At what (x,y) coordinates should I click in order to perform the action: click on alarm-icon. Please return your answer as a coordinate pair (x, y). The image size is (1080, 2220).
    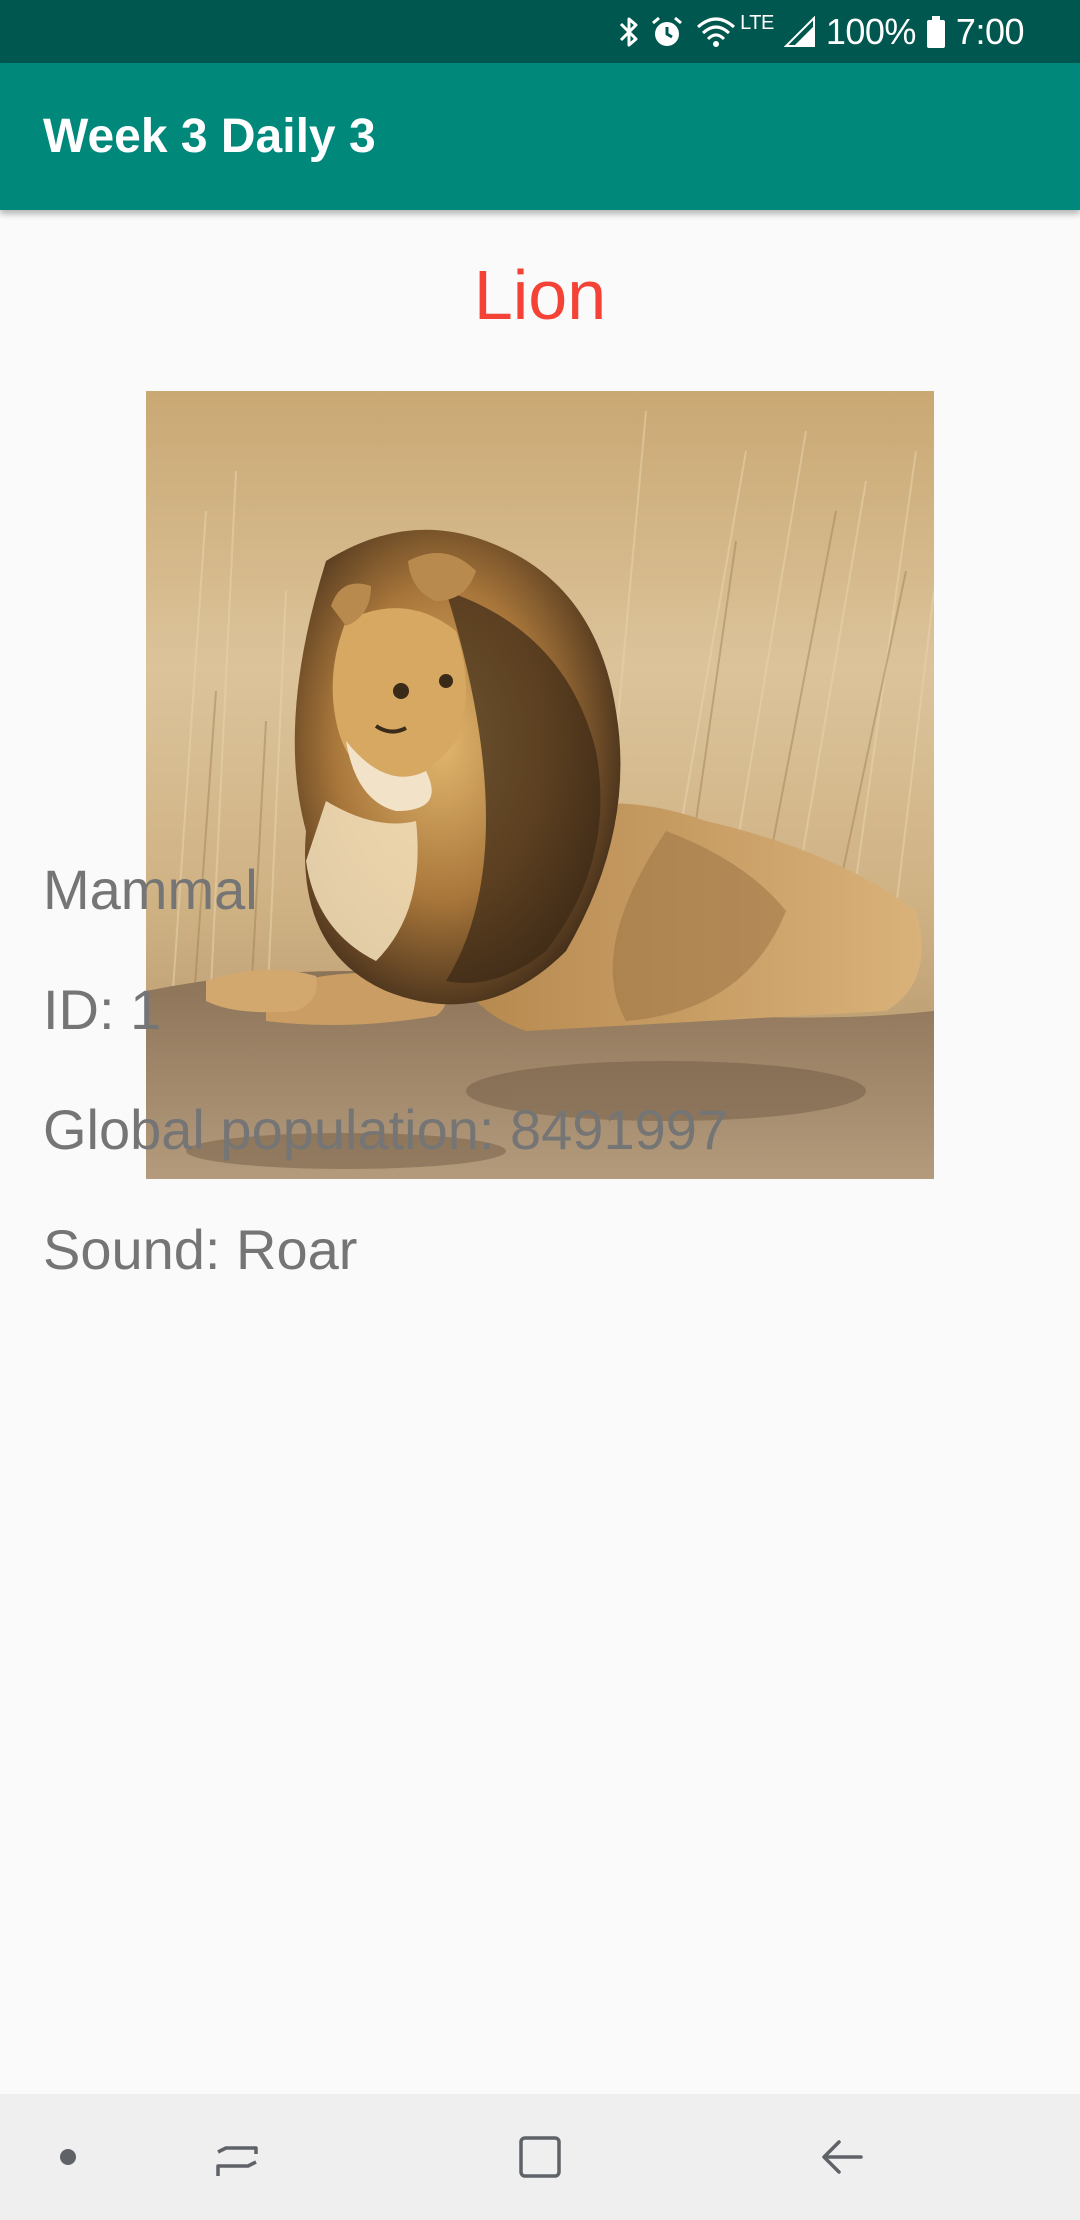
    Looking at the image, I should click on (667, 32).